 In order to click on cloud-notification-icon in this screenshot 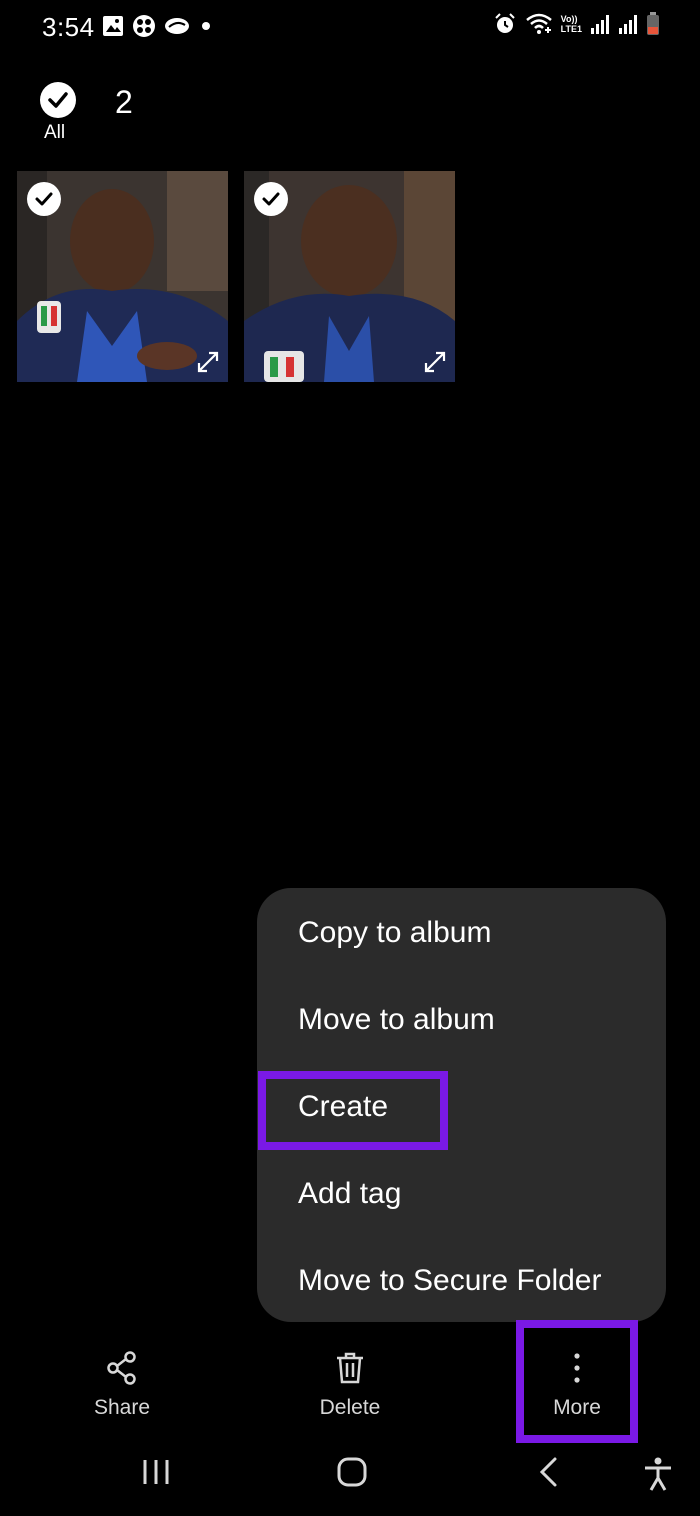, I will do `click(177, 26)`.